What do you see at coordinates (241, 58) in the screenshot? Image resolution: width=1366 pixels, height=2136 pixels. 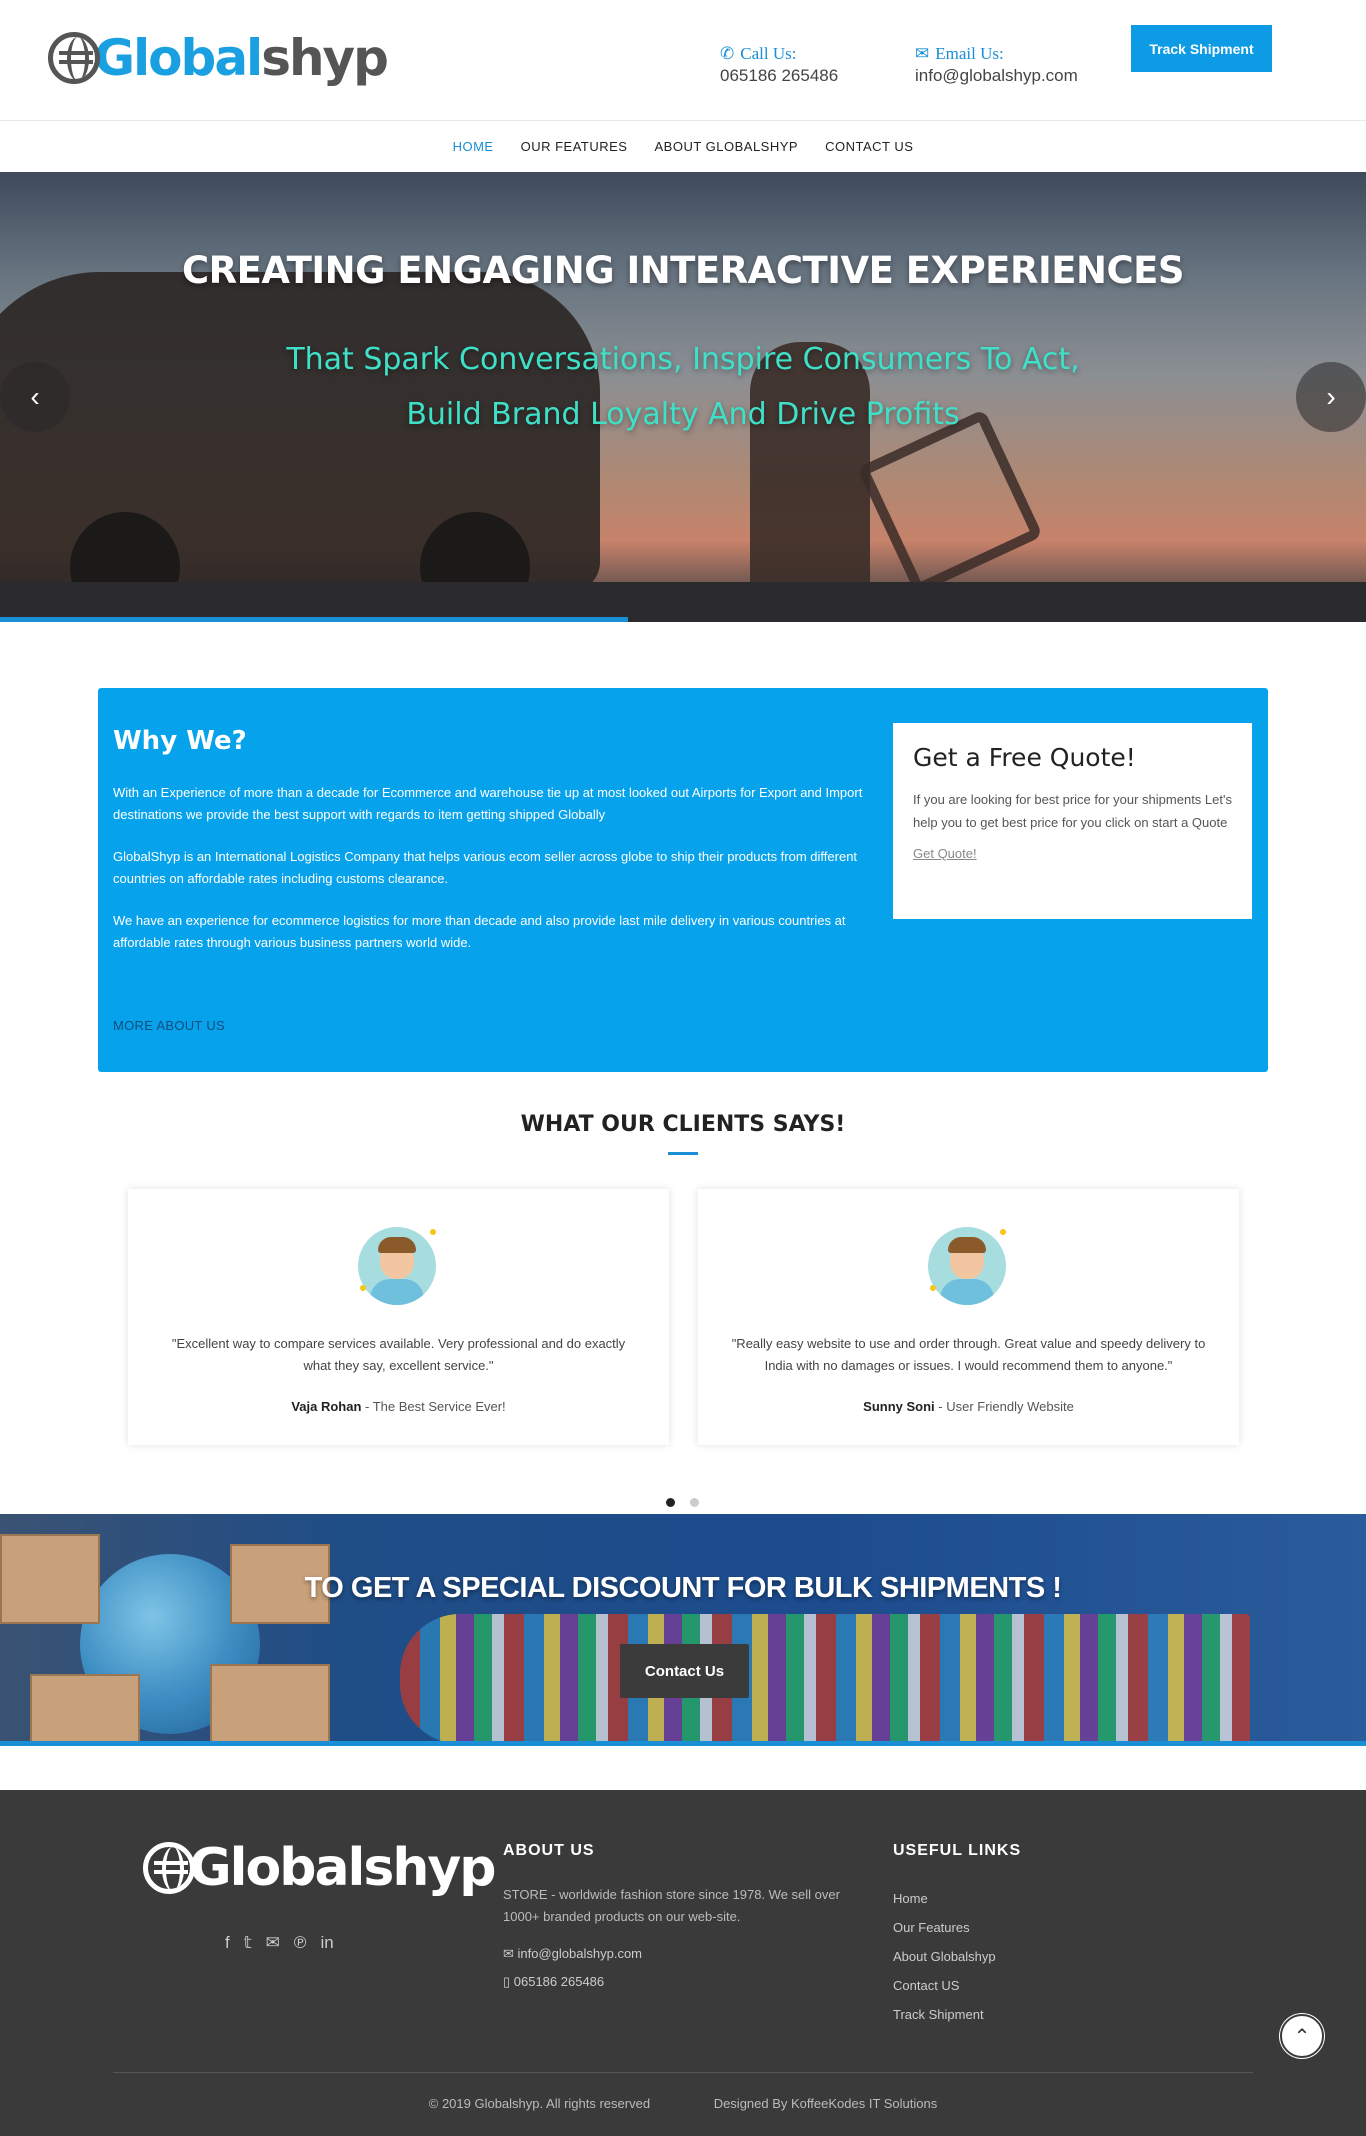 I see `logo-text: Globalshyp` at bounding box center [241, 58].